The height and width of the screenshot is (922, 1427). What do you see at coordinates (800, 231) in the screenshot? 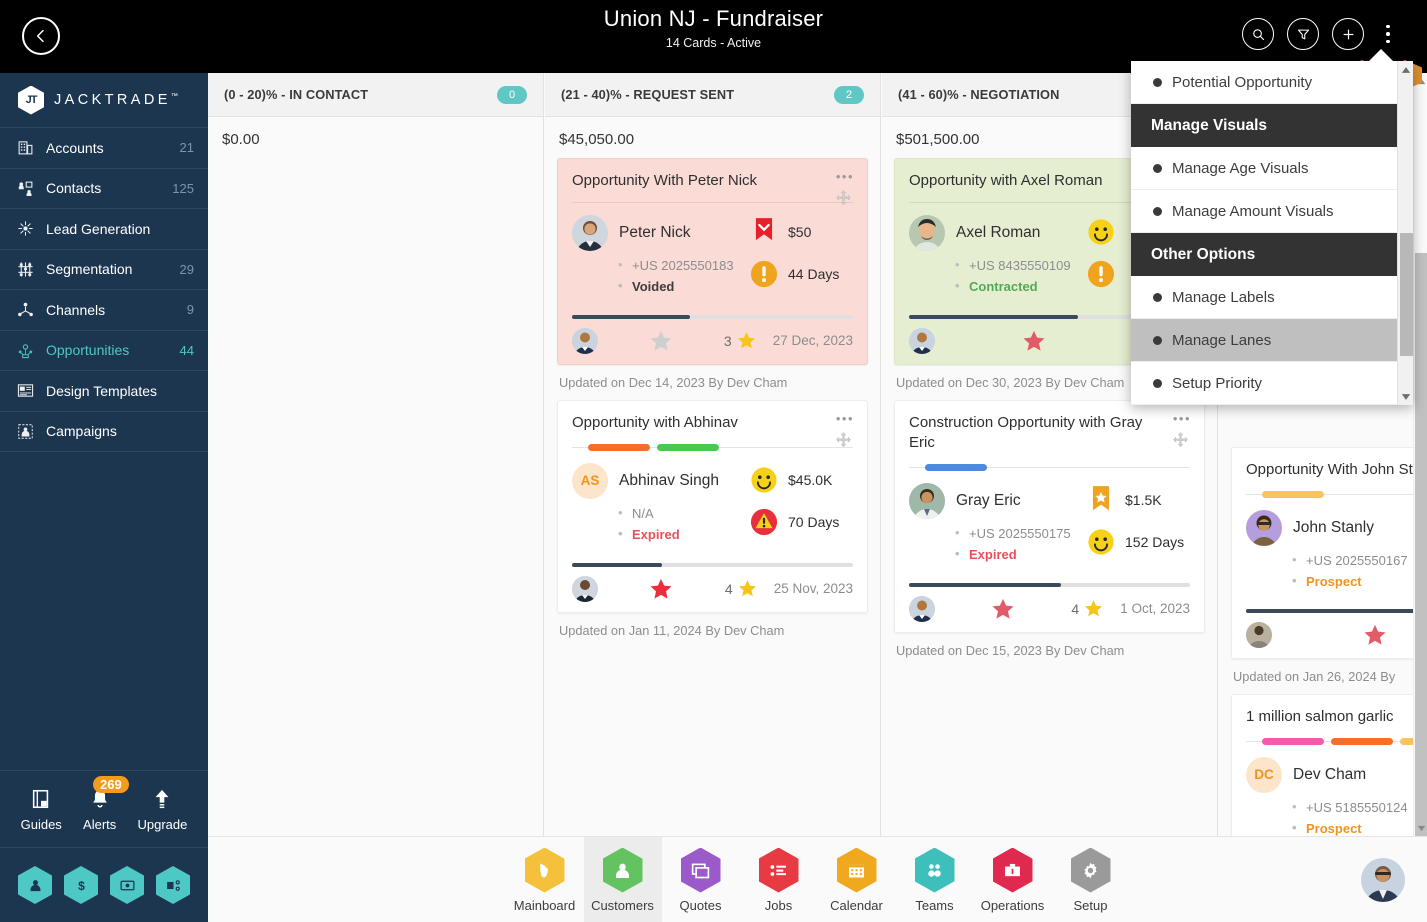
I see `card-amount: $50` at bounding box center [800, 231].